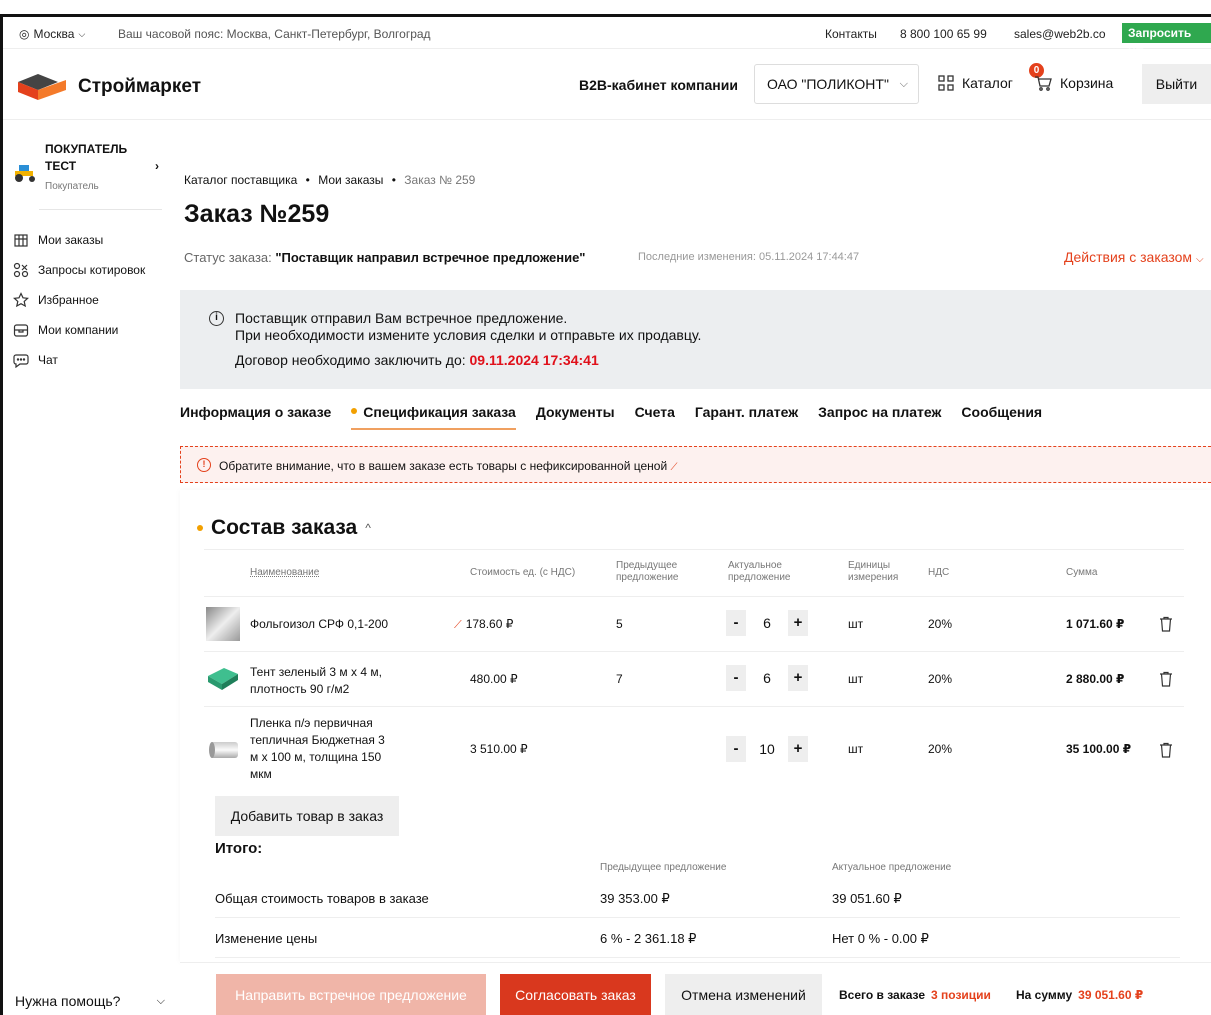  What do you see at coordinates (42, 87) in the screenshot?
I see `logo-icon` at bounding box center [42, 87].